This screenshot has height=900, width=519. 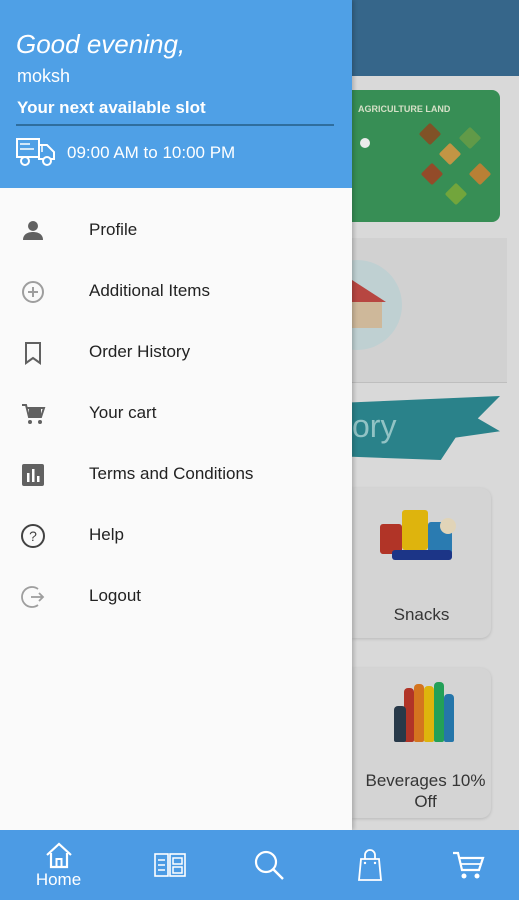 What do you see at coordinates (44, 76) in the screenshot?
I see `username: moksh` at bounding box center [44, 76].